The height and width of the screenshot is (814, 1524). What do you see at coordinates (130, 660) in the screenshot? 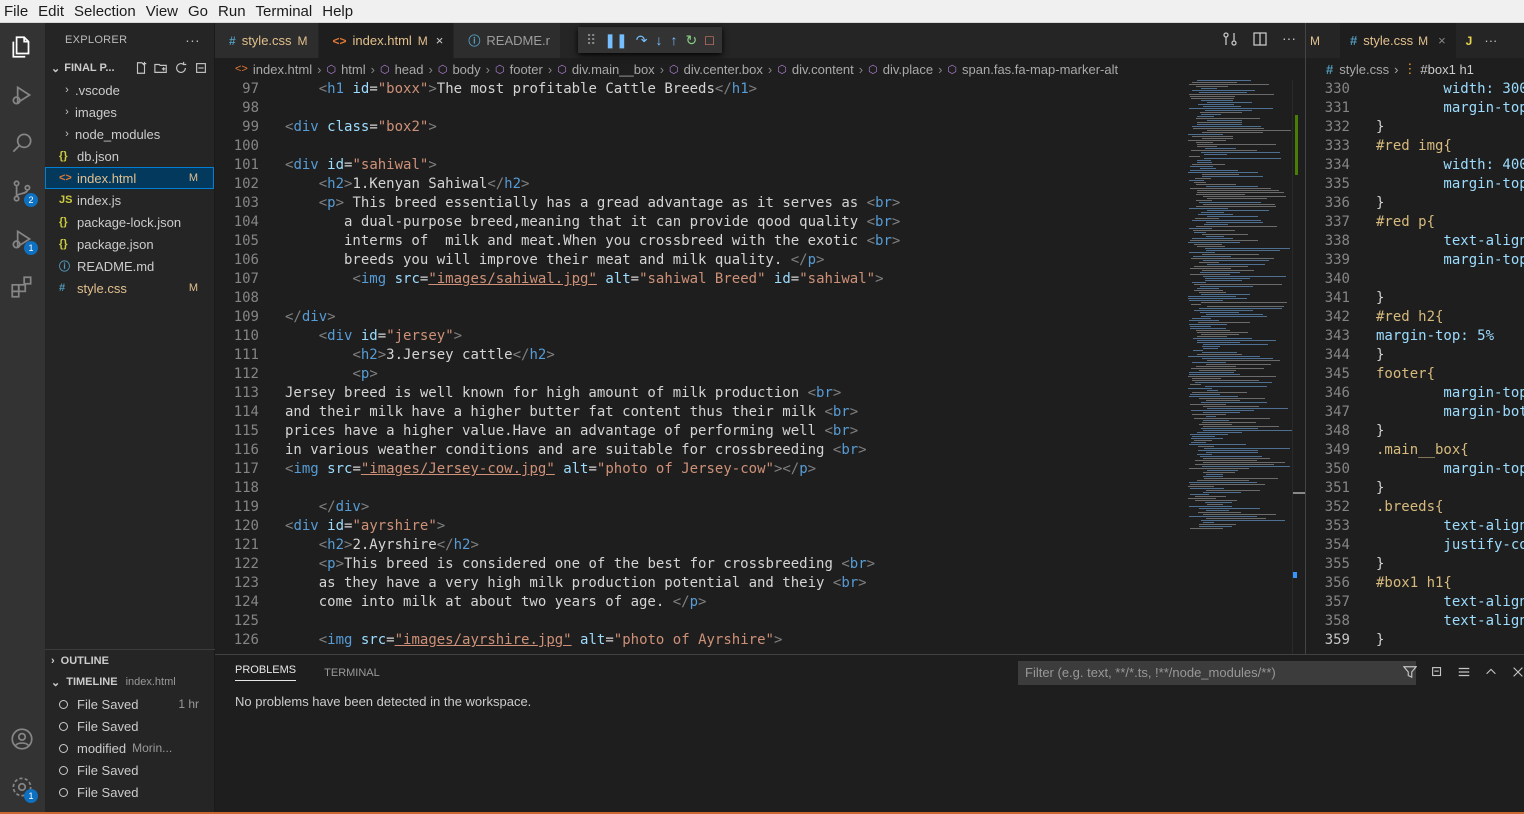
I see `outline-section: › OUTLINE` at bounding box center [130, 660].